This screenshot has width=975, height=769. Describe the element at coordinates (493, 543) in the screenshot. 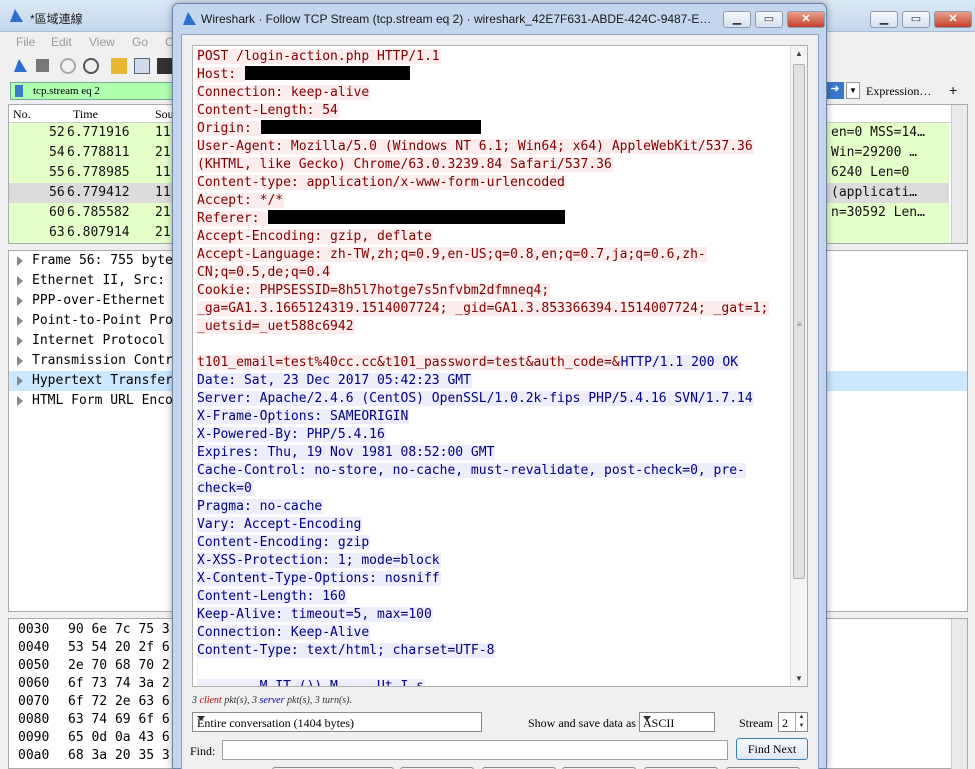

I see `stream-line: Content-Encoding: gzip` at that location.